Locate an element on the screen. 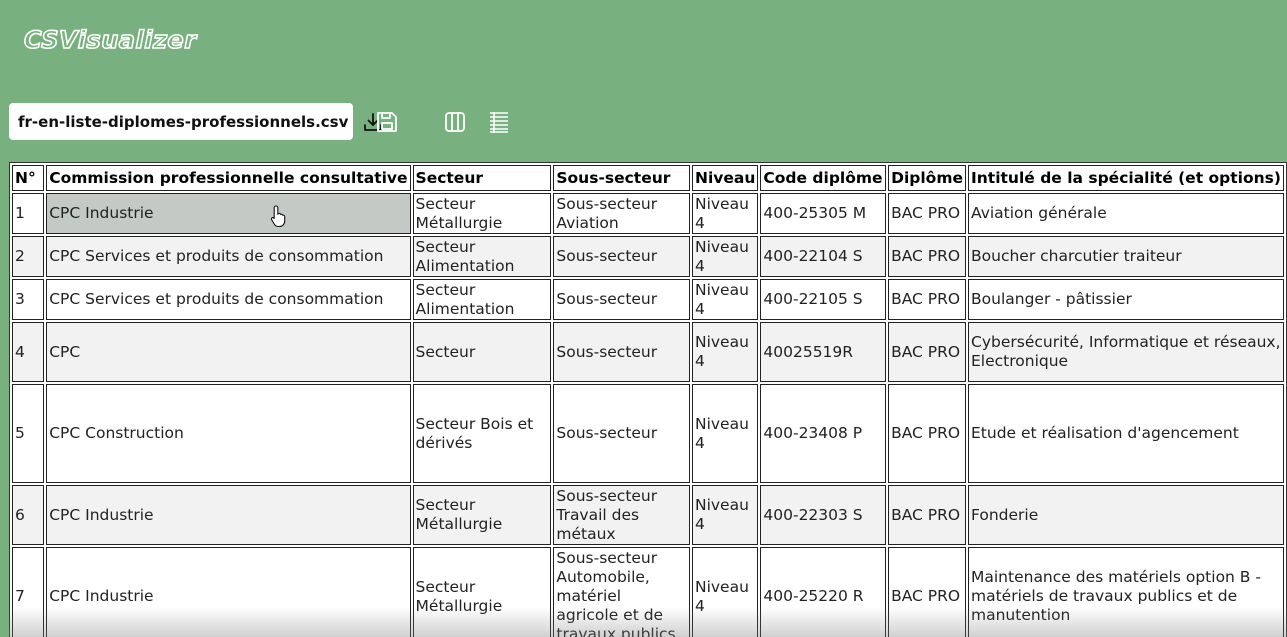  table-cell: 400-22303 S is located at coordinates (823, 515).